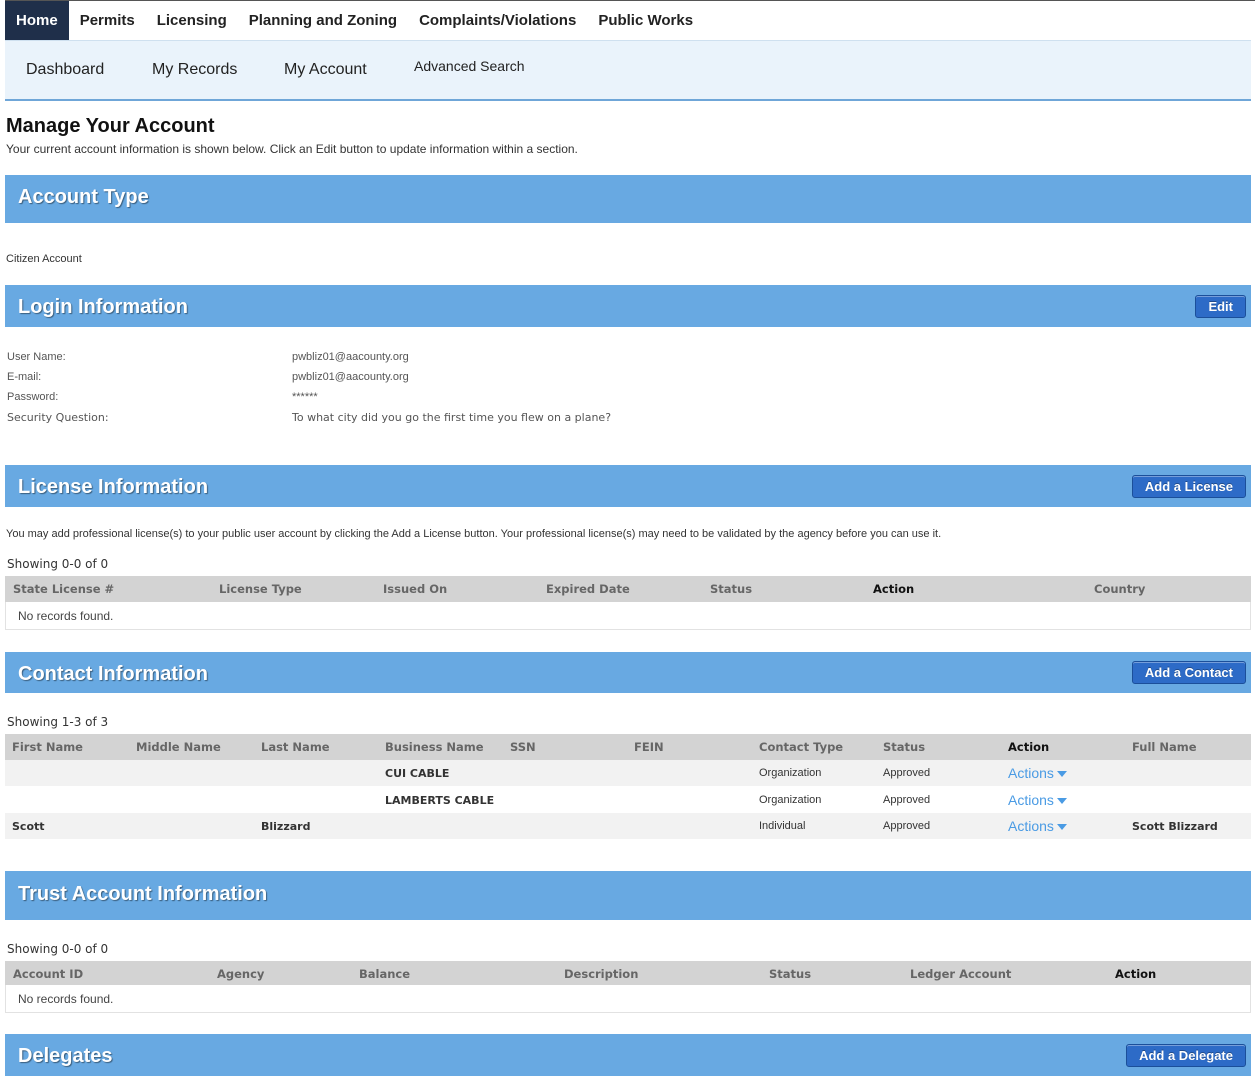 This screenshot has height=1080, width=1255. Describe the element at coordinates (1186, 1055) in the screenshot. I see `add-delegate-button: Add a Delegate` at that location.